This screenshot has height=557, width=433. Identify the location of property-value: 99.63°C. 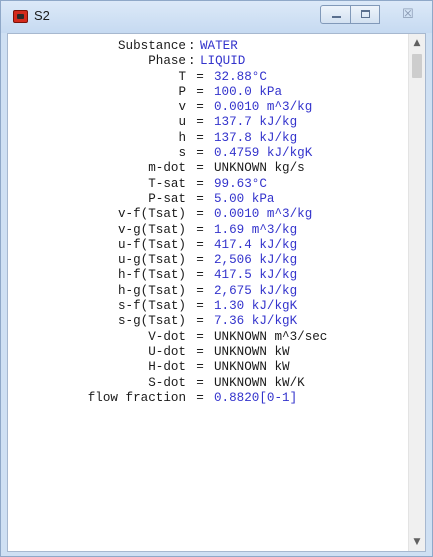
(240, 184).